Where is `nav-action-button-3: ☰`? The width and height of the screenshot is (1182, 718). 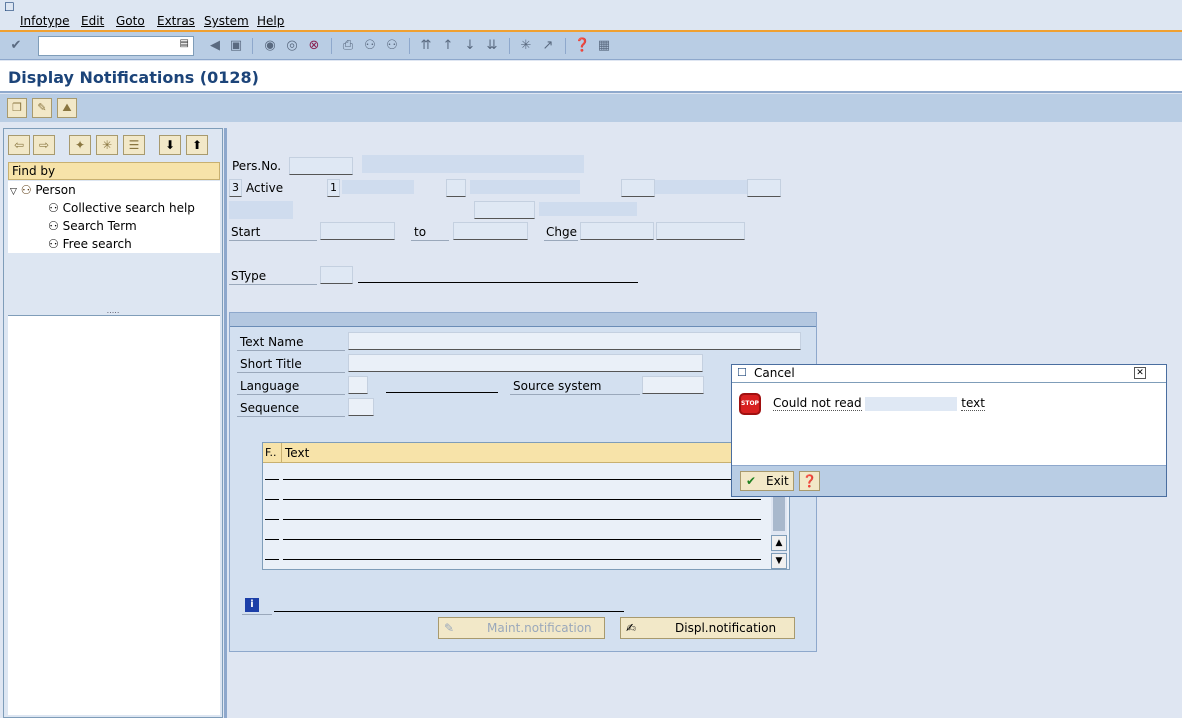 nav-action-button-3: ☰ is located at coordinates (134, 145).